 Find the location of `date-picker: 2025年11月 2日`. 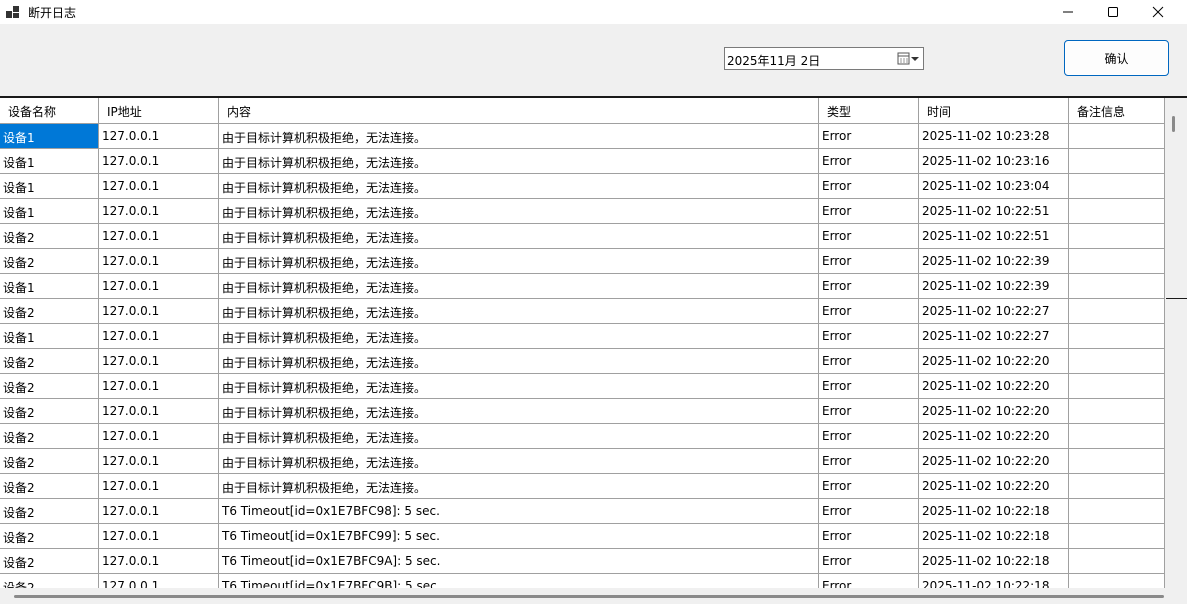

date-picker: 2025年11月 2日 is located at coordinates (824, 58).